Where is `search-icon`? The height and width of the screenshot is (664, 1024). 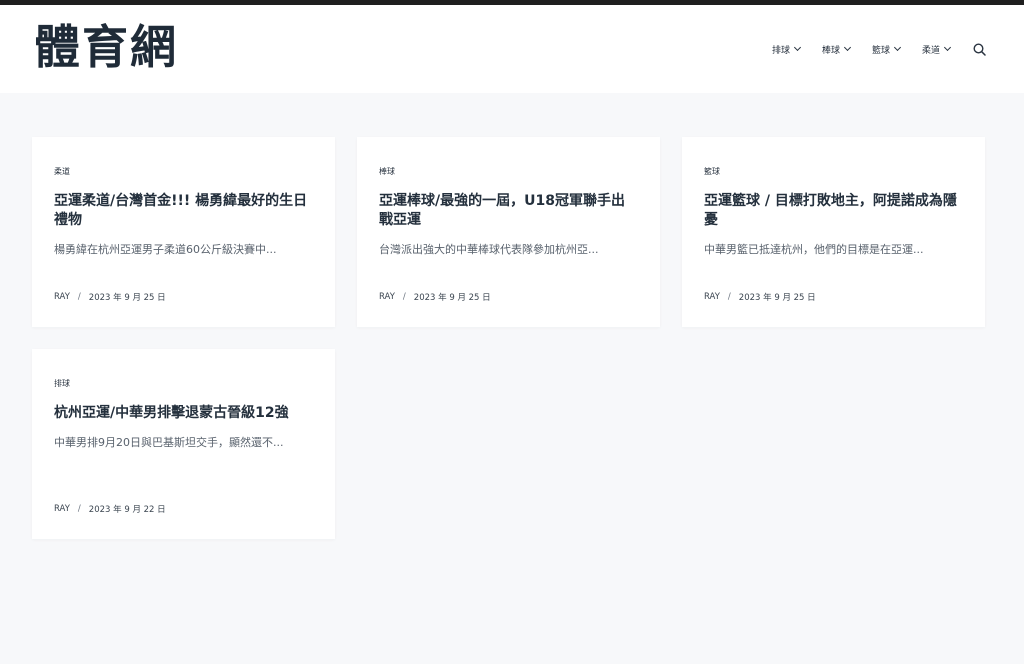 search-icon is located at coordinates (979, 49).